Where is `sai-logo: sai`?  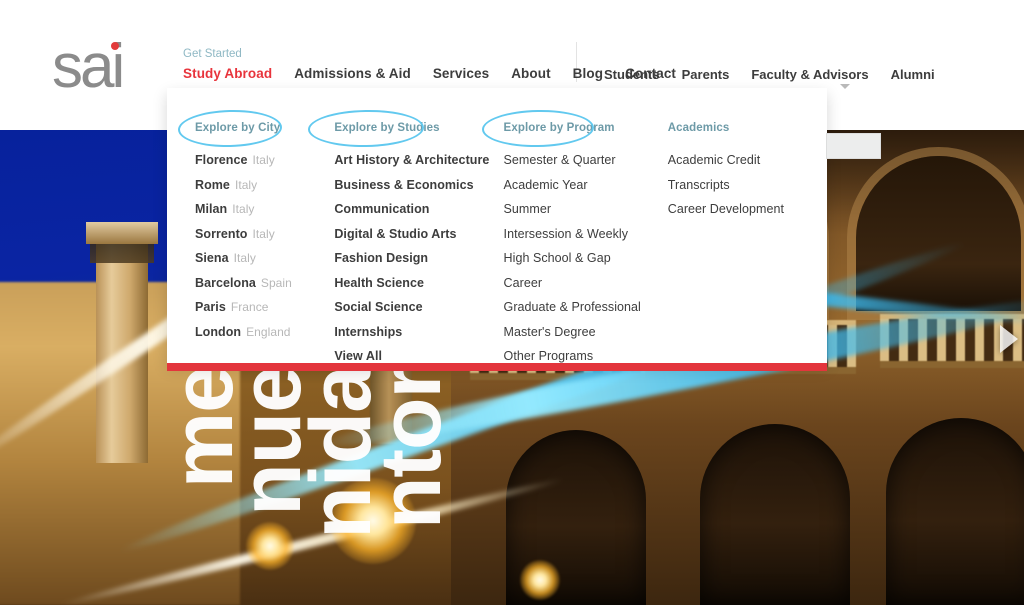
sai-logo: sai is located at coordinates (88, 67).